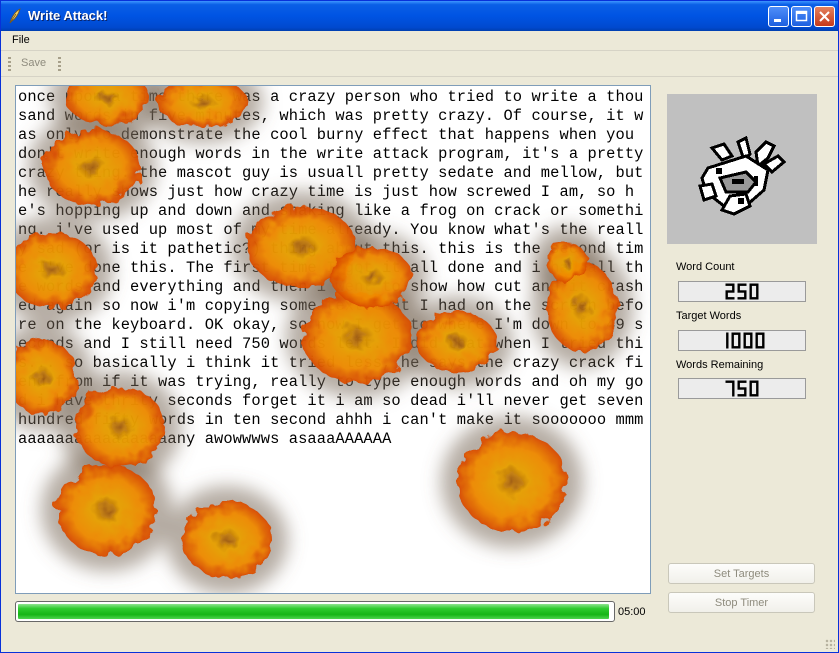  What do you see at coordinates (741, 573) in the screenshot?
I see `set-targets-button: Set Targets` at bounding box center [741, 573].